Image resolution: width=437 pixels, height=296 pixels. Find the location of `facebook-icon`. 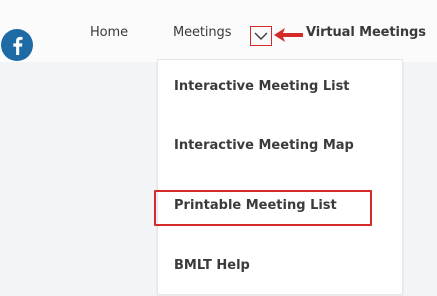

facebook-icon is located at coordinates (17, 45).